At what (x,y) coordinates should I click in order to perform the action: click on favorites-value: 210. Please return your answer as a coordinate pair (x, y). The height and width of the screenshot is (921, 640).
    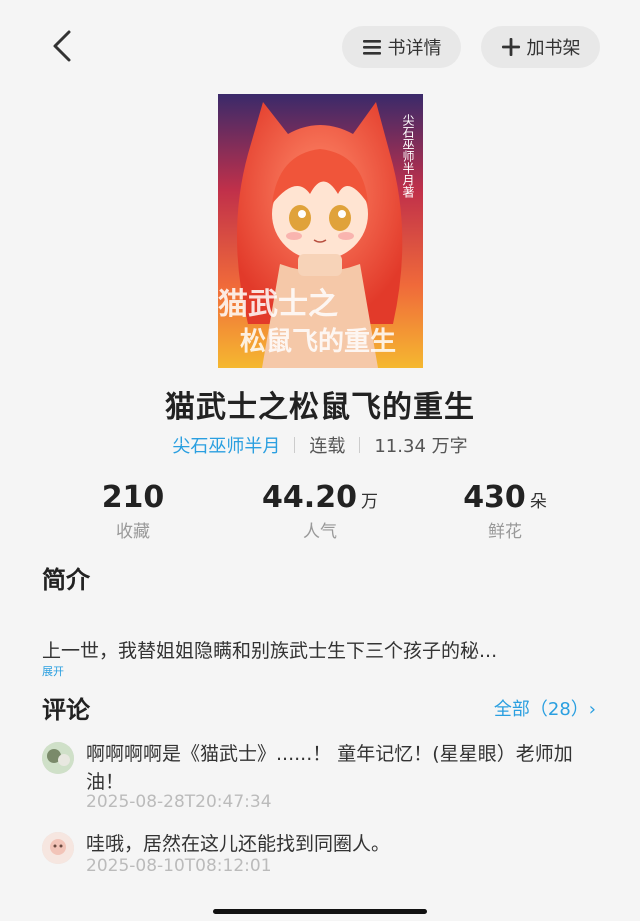
    Looking at the image, I should click on (133, 497).